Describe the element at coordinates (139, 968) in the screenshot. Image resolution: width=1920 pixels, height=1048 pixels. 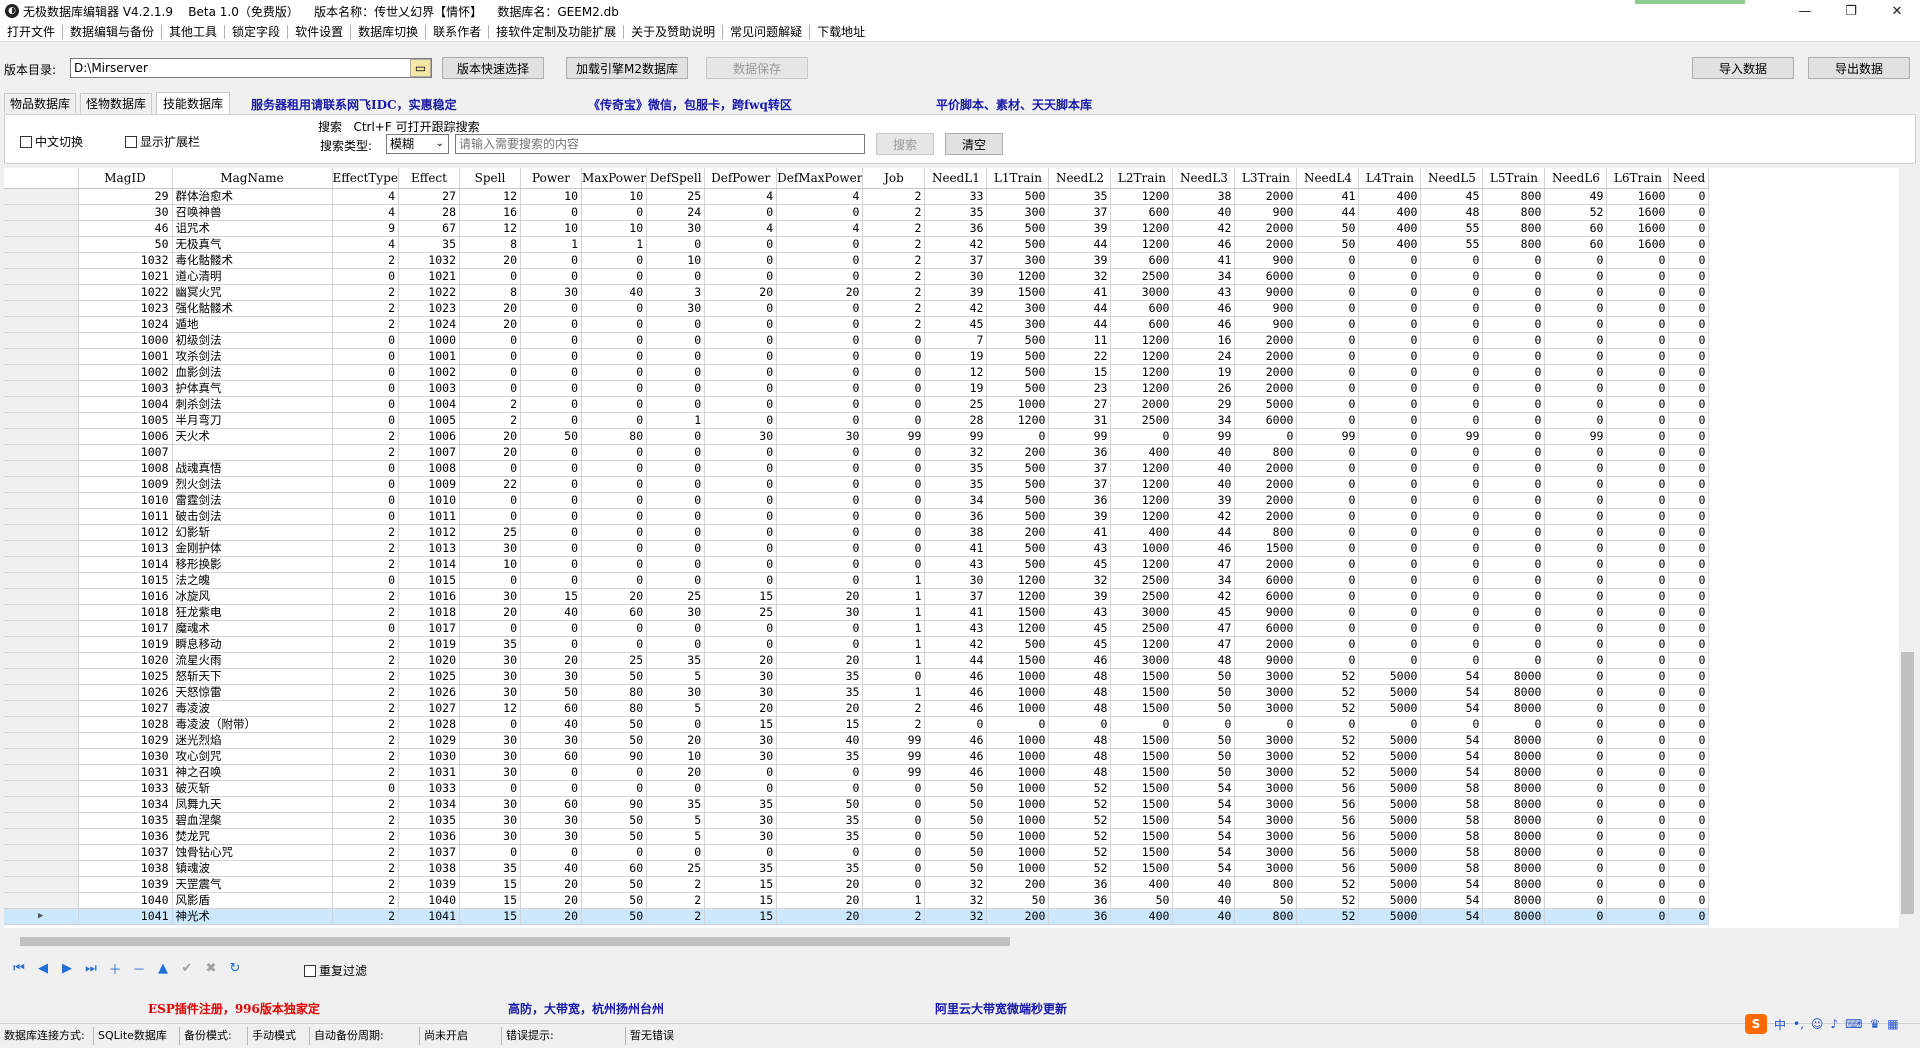
I see `delete-record-icon: －` at that location.